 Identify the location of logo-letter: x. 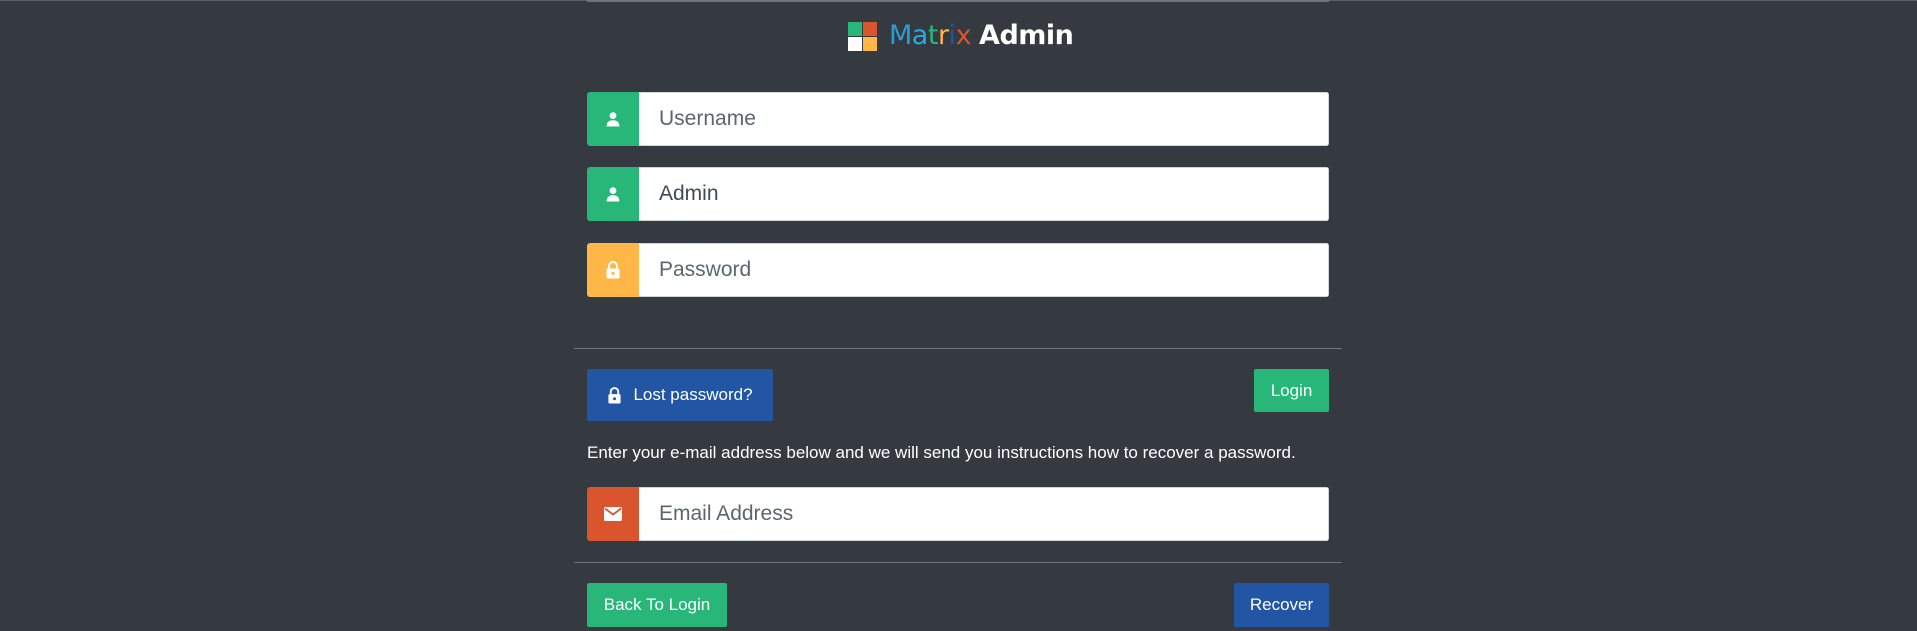
(963, 35).